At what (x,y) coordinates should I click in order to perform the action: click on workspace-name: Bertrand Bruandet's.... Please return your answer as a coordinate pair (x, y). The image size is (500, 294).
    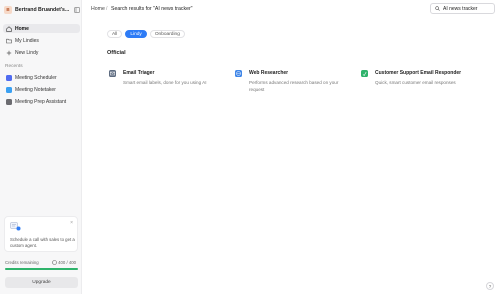
    Looking at the image, I should click on (42, 9).